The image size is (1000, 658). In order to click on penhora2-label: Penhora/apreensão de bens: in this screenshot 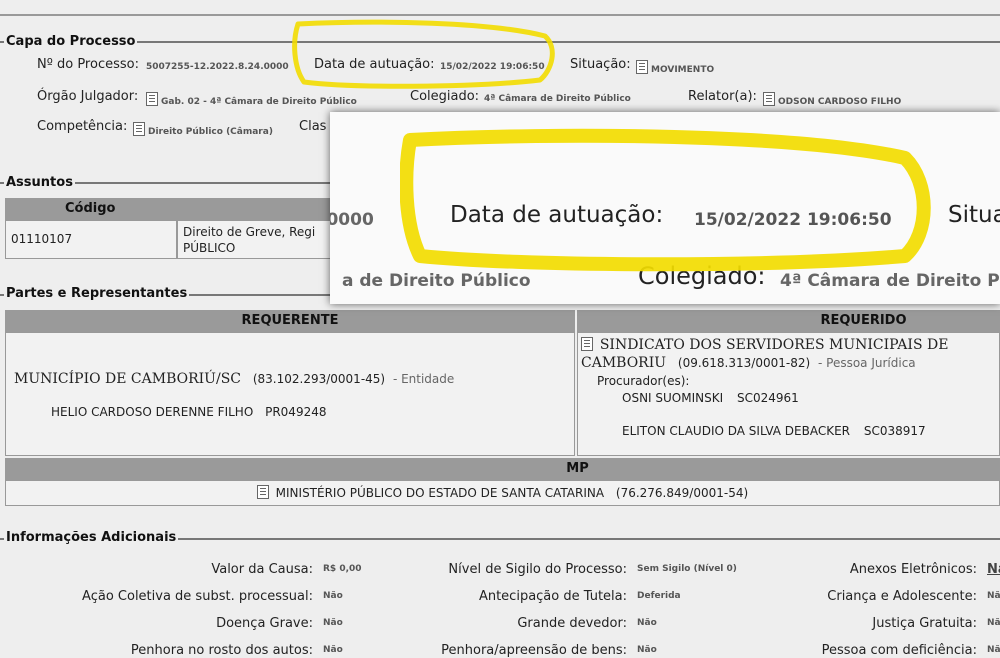, I will do `click(534, 650)`.